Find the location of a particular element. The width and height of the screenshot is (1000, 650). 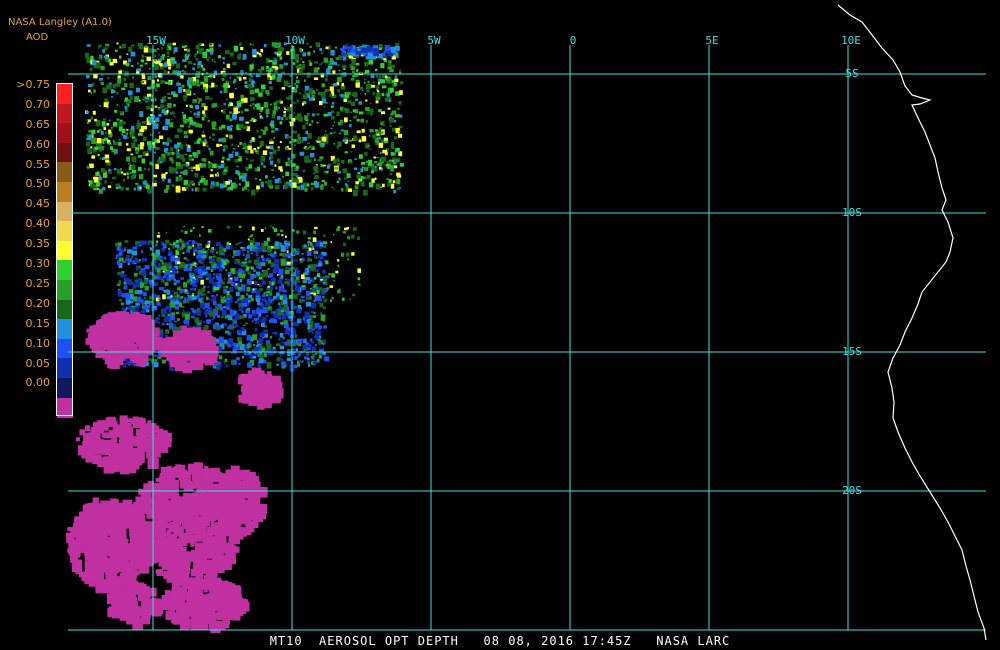

longitude-label: 10E is located at coordinates (851, 40).